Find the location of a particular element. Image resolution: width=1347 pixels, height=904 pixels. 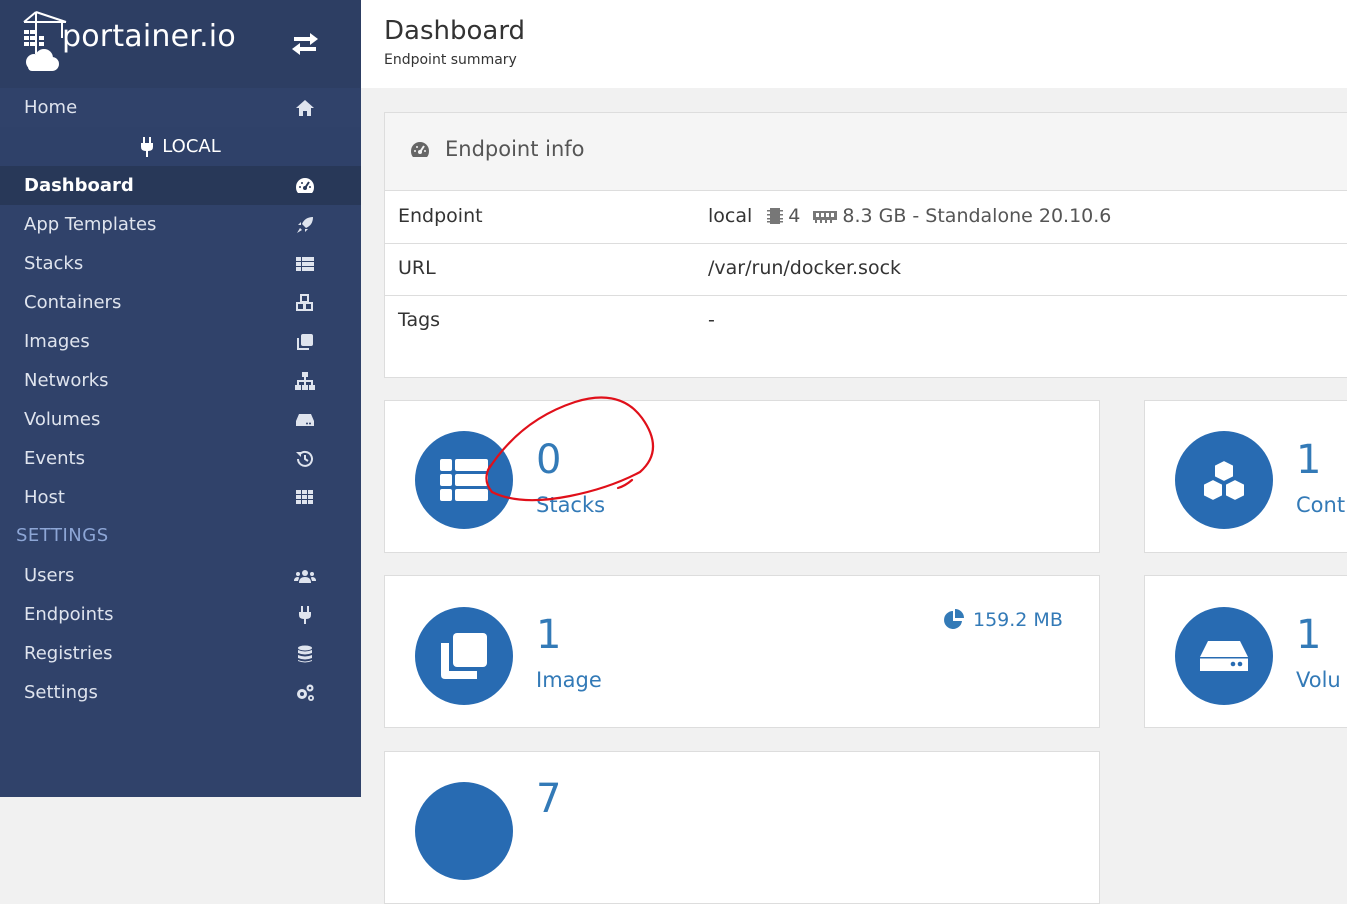

info-row-url: URL /var/run/docker.sock is located at coordinates (866, 269).